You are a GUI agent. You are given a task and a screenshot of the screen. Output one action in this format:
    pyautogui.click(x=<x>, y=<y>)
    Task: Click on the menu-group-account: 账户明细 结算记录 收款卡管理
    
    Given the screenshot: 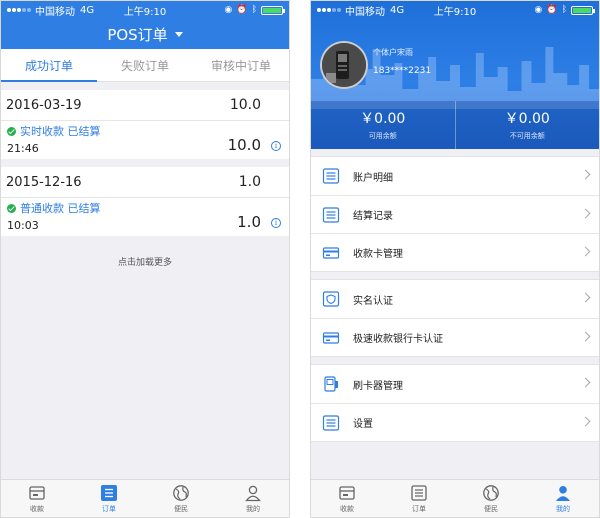 What is the action you would take?
    pyautogui.click(x=455, y=214)
    